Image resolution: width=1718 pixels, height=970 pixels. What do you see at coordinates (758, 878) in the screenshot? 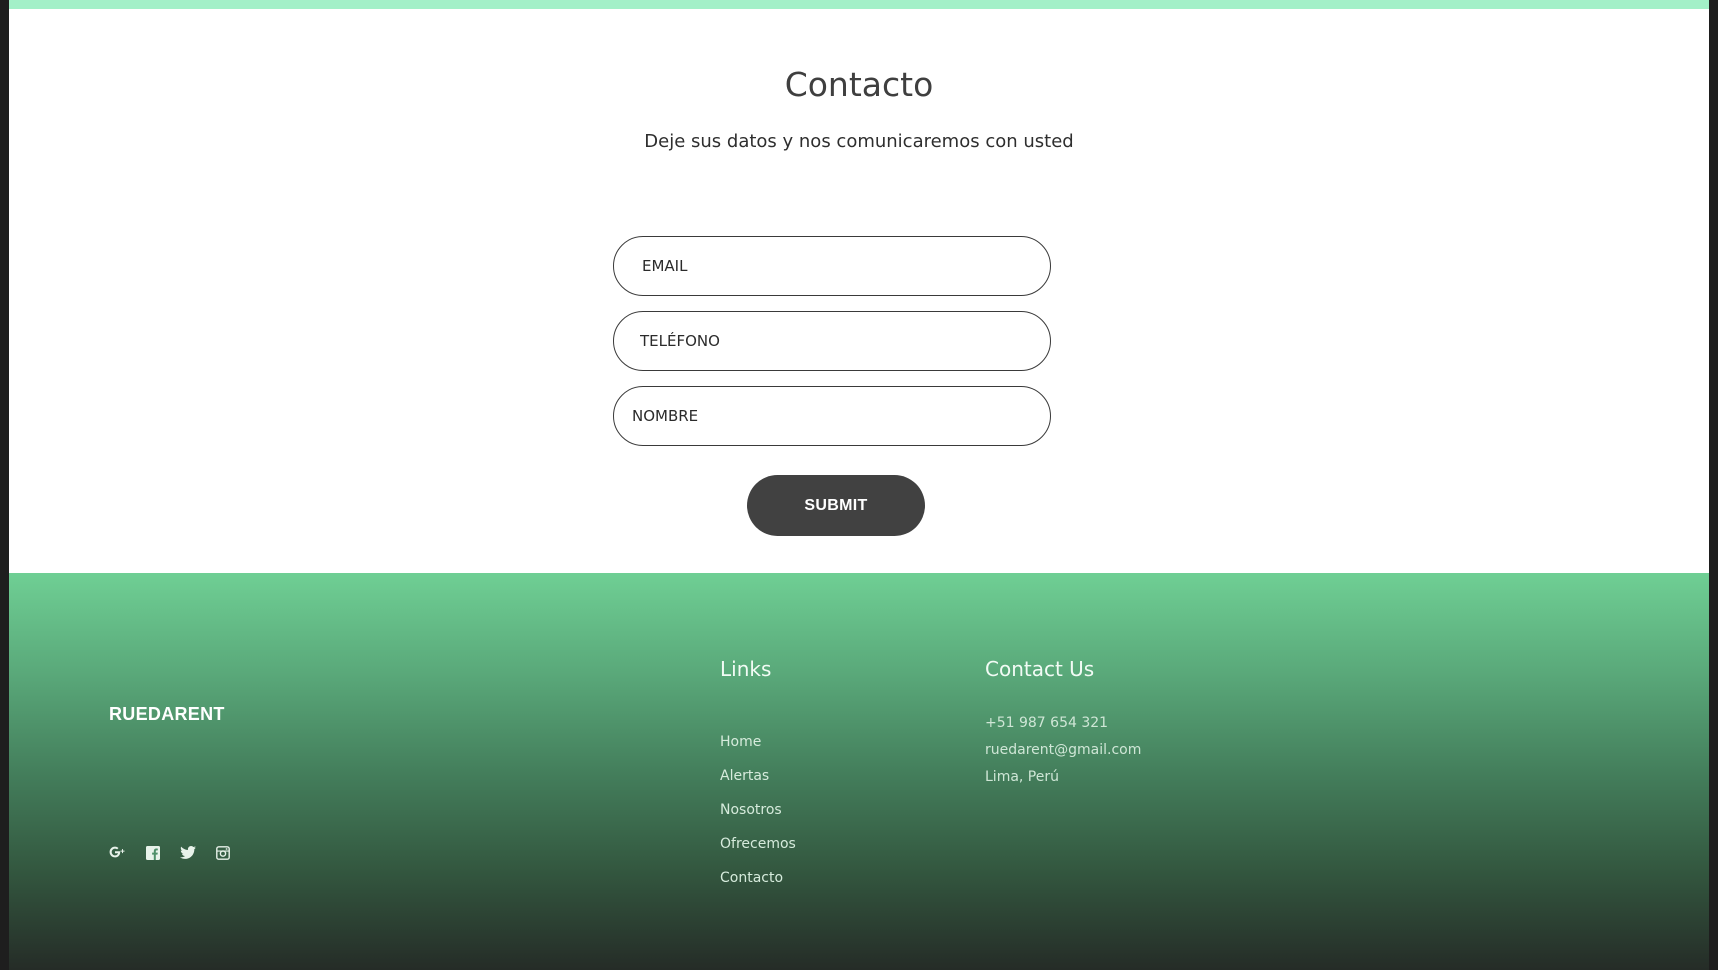
I see `footer-link-contacto: Contacto` at bounding box center [758, 878].